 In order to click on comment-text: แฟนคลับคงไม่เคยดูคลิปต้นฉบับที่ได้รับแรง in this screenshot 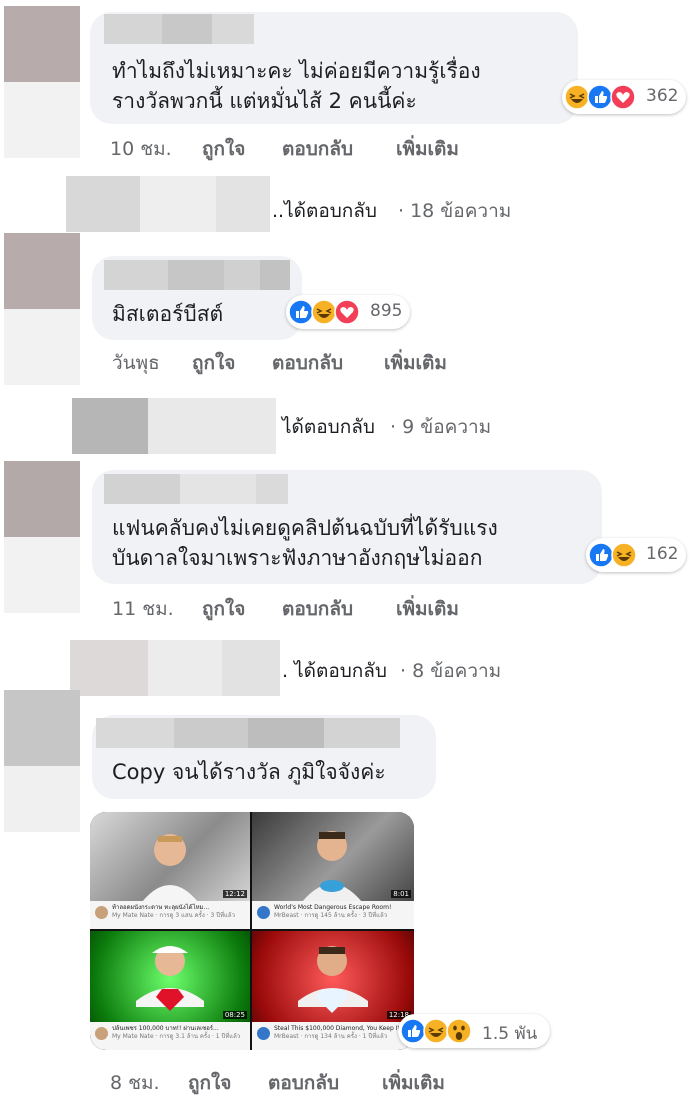, I will do `click(305, 528)`.